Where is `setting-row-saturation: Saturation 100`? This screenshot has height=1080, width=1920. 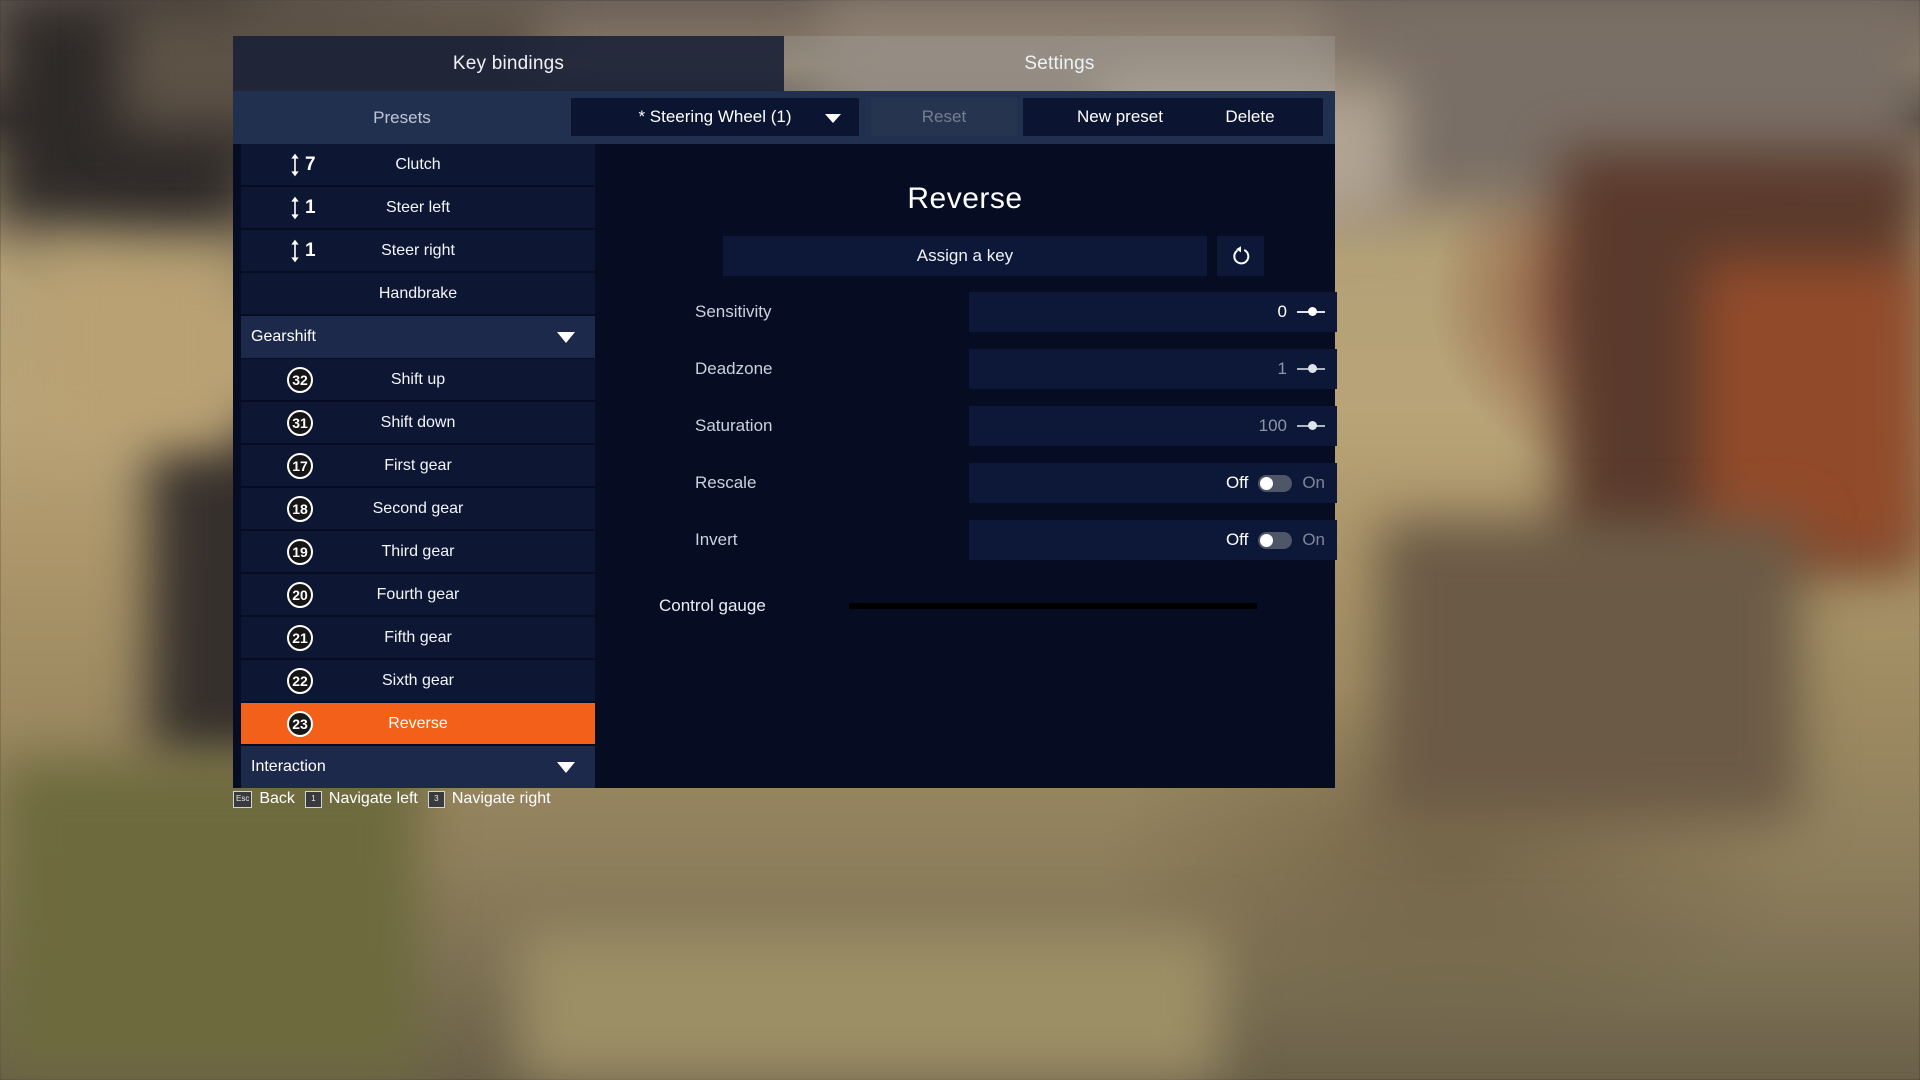
setting-row-saturation: Saturation 100 is located at coordinates (1014, 426).